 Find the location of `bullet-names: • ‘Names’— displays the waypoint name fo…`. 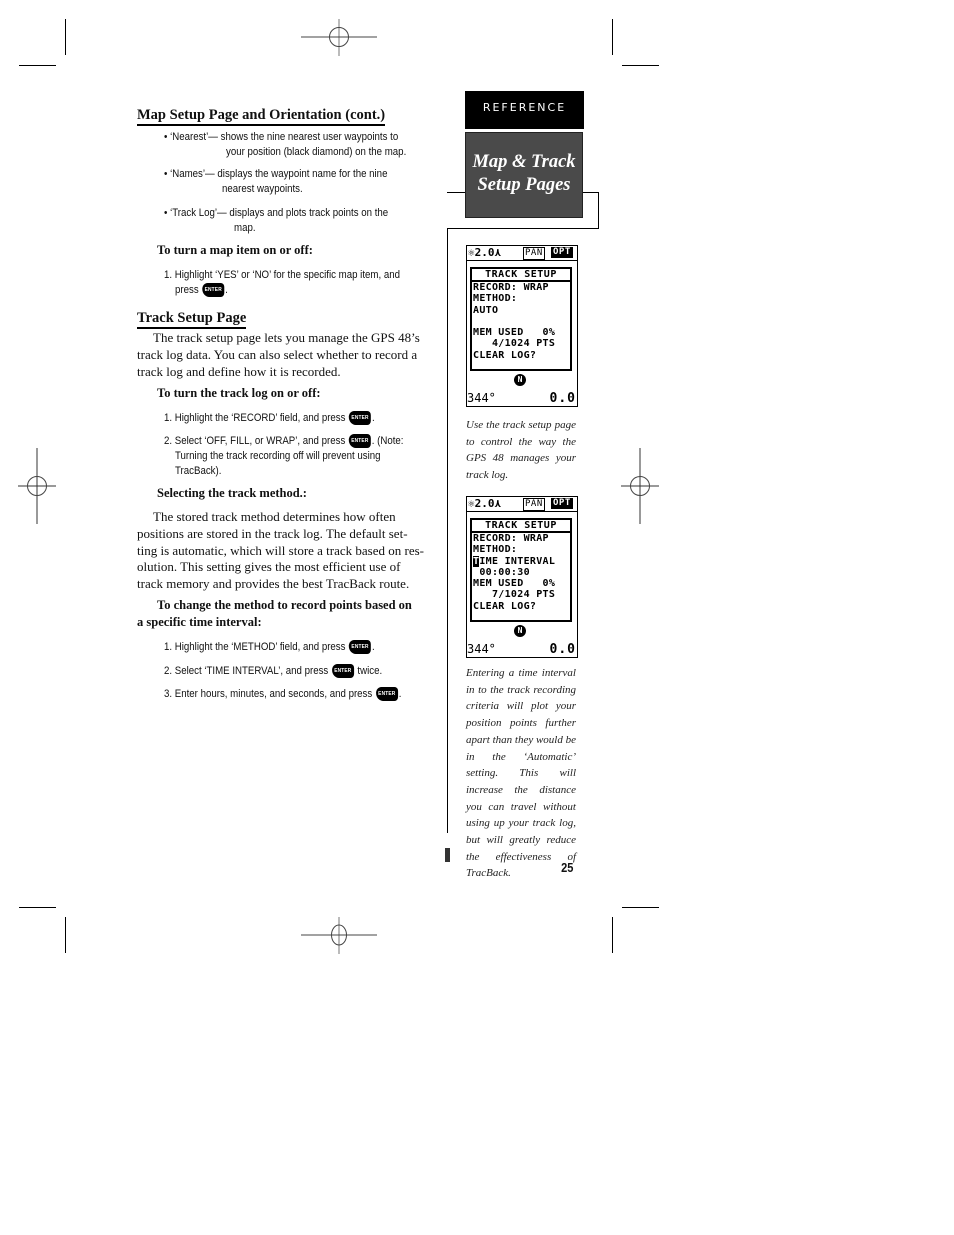

bullet-names: • ‘Names’— displays the waypoint name fo… is located at coordinates (275, 175).